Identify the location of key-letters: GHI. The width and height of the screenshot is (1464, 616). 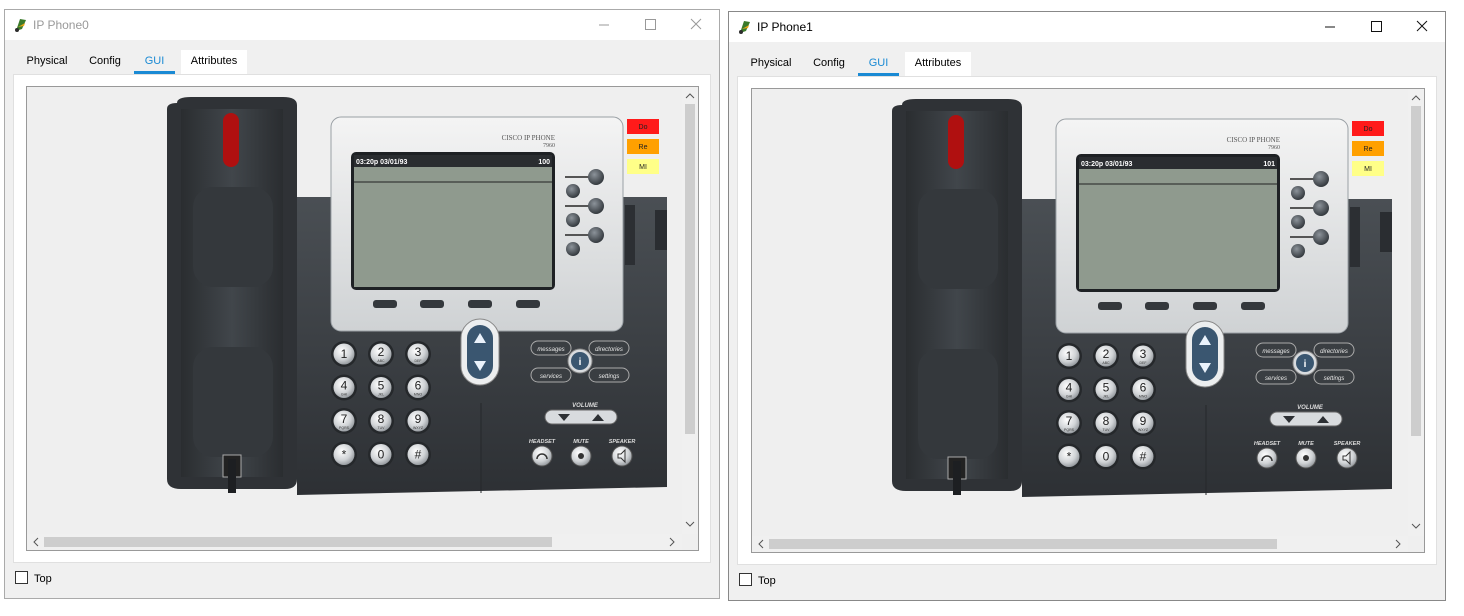
(344, 395).